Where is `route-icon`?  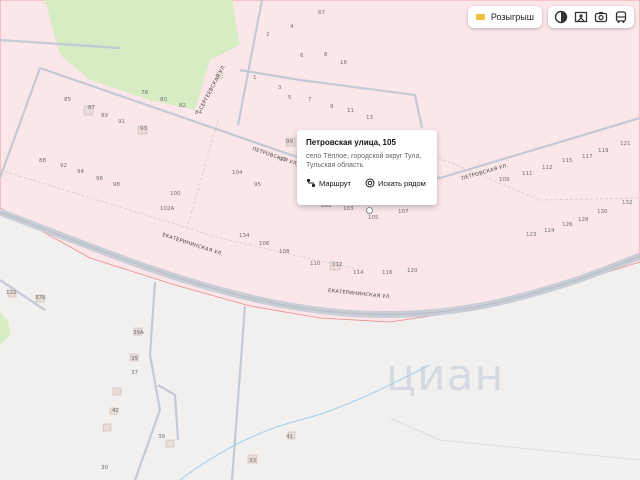
route-icon is located at coordinates (311, 183).